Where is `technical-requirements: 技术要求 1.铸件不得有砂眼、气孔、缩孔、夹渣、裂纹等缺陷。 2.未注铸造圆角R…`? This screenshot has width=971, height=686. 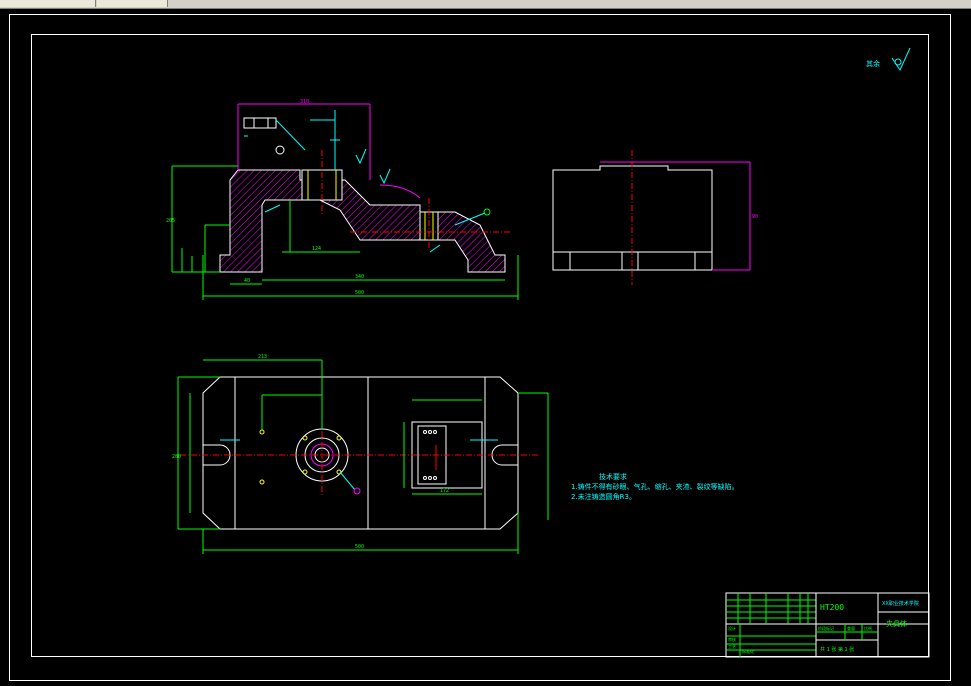 technical-requirements: 技术要求 1.铸件不得有砂眼、气孔、缩孔、夹渣、裂纹等缺陷。 2.未注铸造圆角R… is located at coordinates (655, 487).